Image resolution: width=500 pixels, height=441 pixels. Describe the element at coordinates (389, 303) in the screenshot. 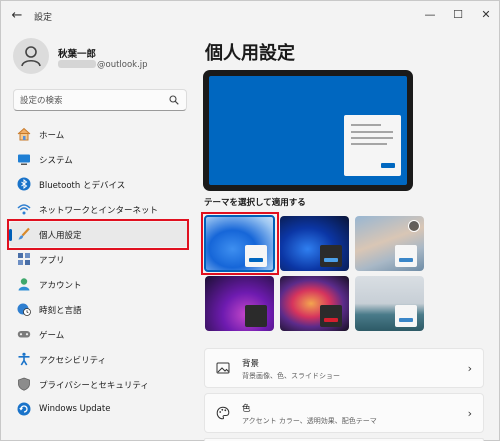

I see `theme-flow` at that location.